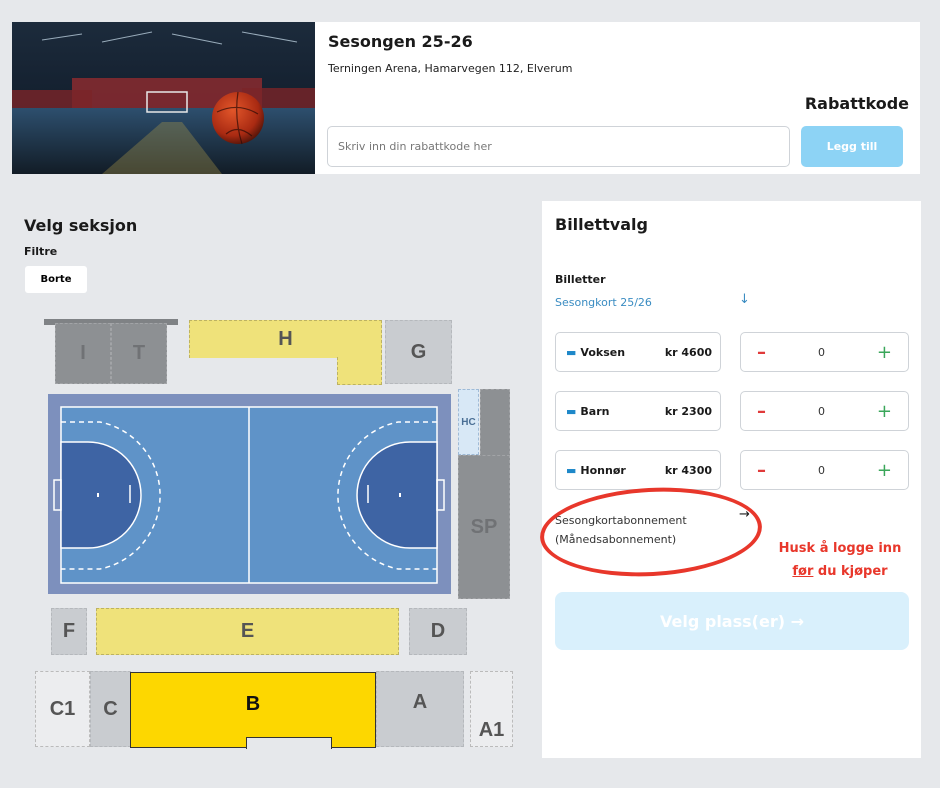 This screenshot has width=940, height=788. I want to click on zone-I: I, so click(83, 353).